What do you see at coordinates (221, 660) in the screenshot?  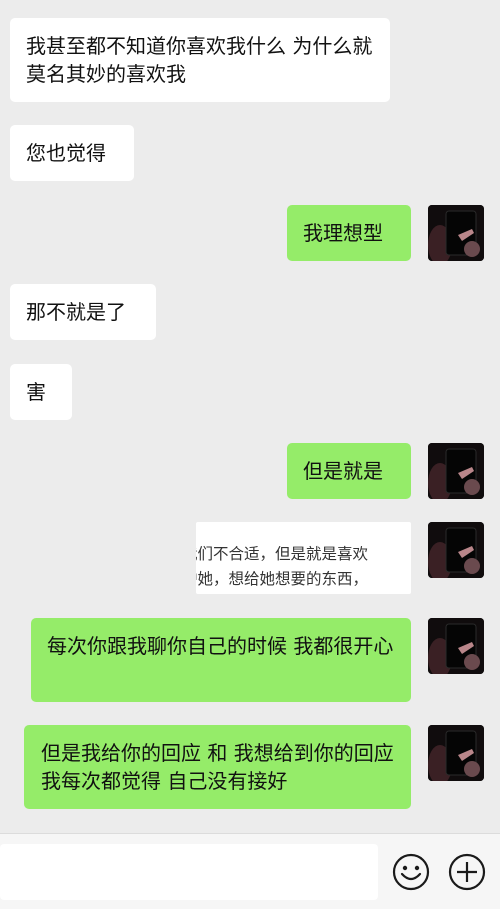 I see `message-bubble-outgoing: 每次你跟我聊你自己的时候 我都很开心` at bounding box center [221, 660].